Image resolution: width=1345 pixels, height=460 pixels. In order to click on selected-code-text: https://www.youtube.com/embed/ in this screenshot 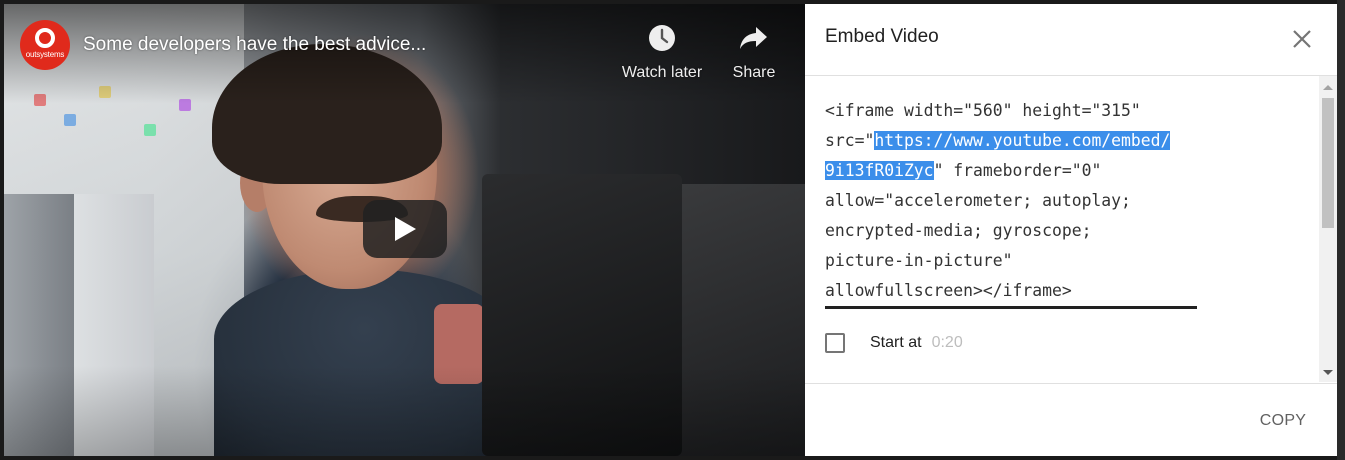, I will do `click(1022, 140)`.